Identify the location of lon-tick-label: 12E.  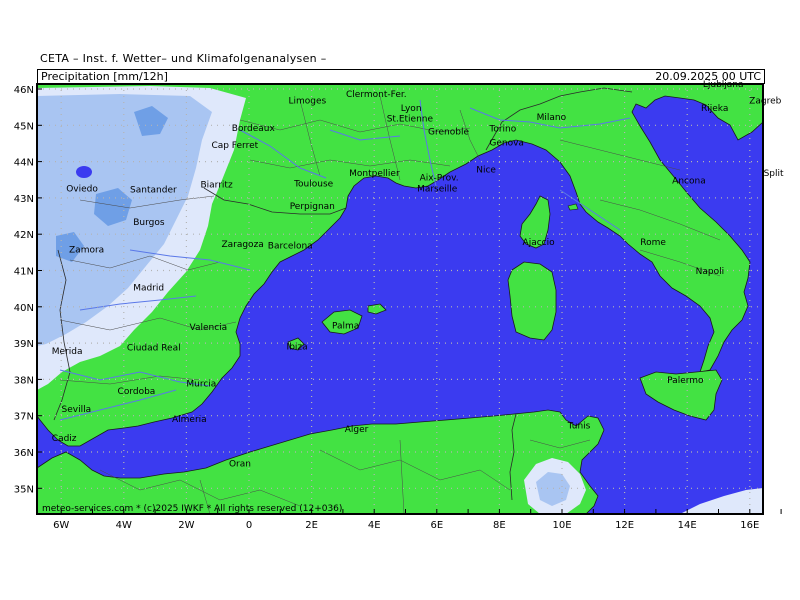
(624, 525).